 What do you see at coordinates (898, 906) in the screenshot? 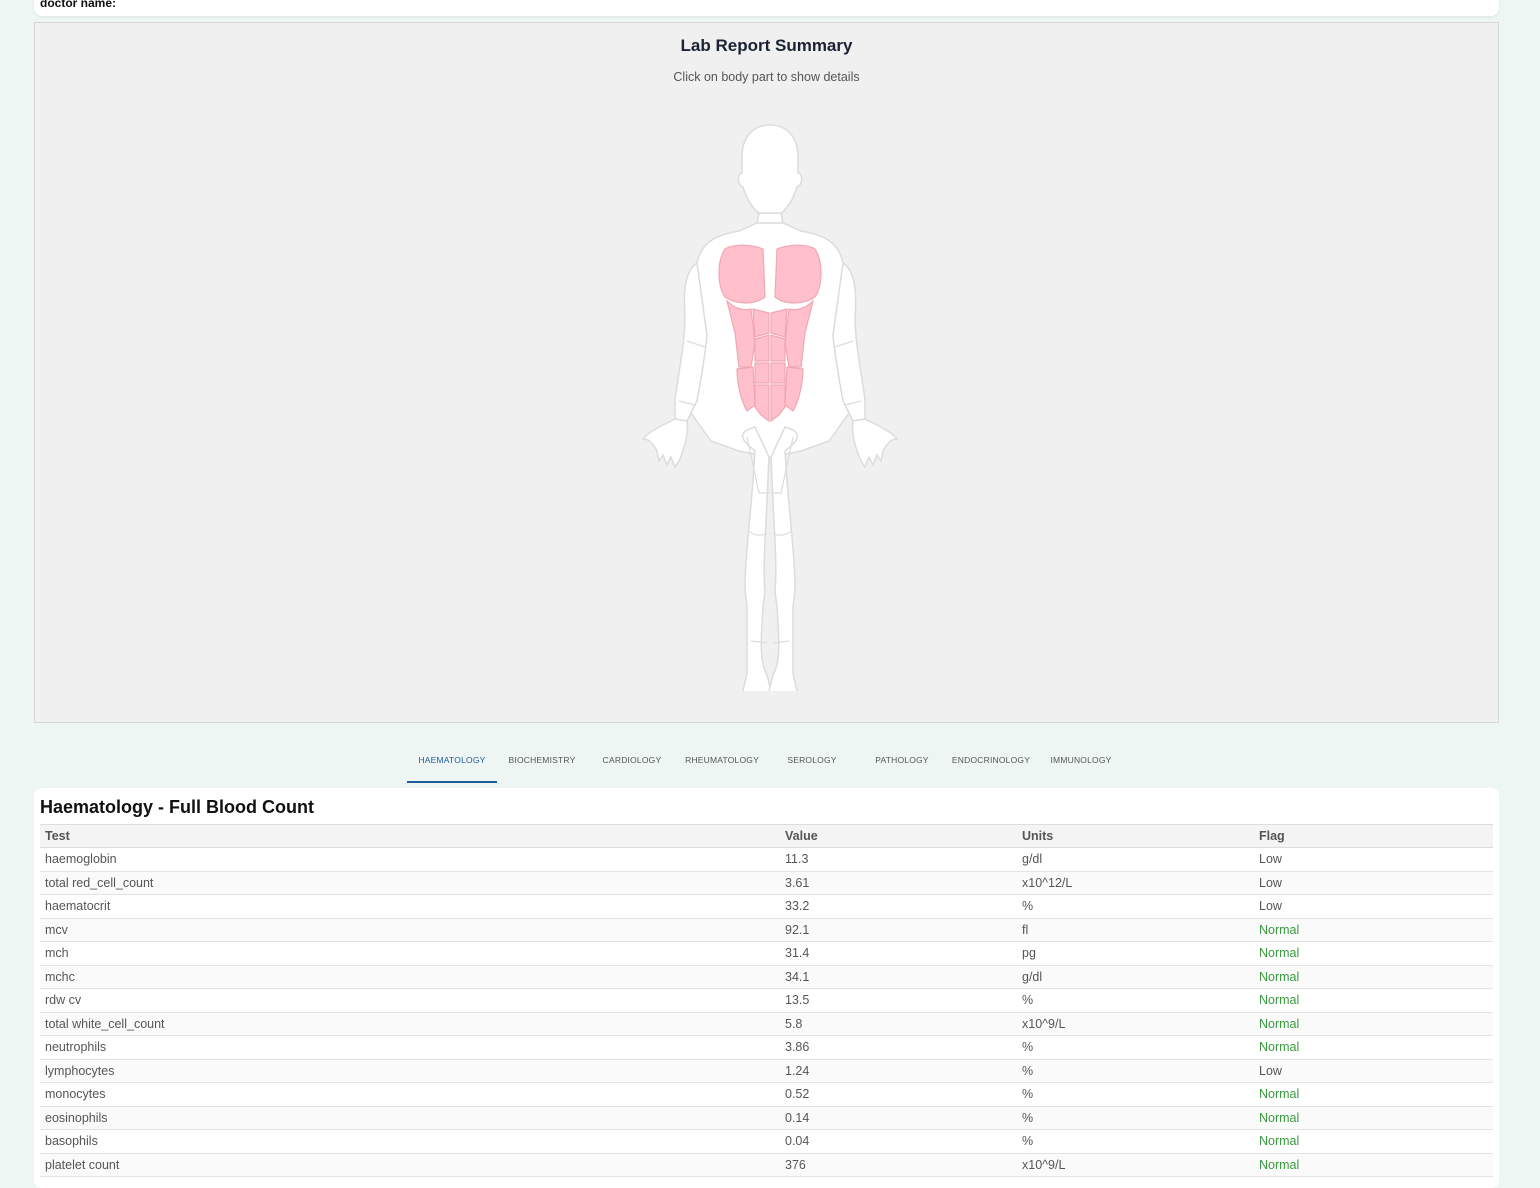
I see `cell-value: 33.2` at bounding box center [898, 906].